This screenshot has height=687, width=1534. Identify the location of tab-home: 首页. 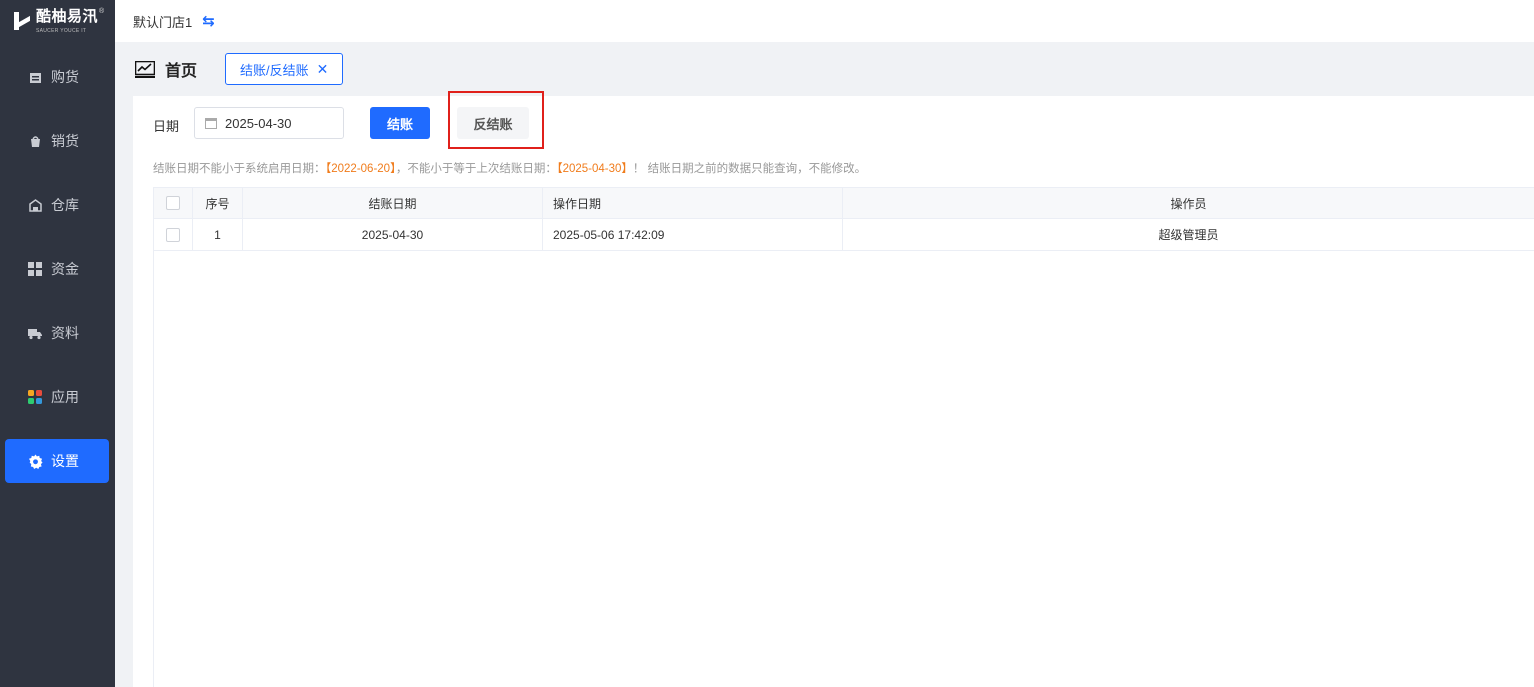
(166, 69).